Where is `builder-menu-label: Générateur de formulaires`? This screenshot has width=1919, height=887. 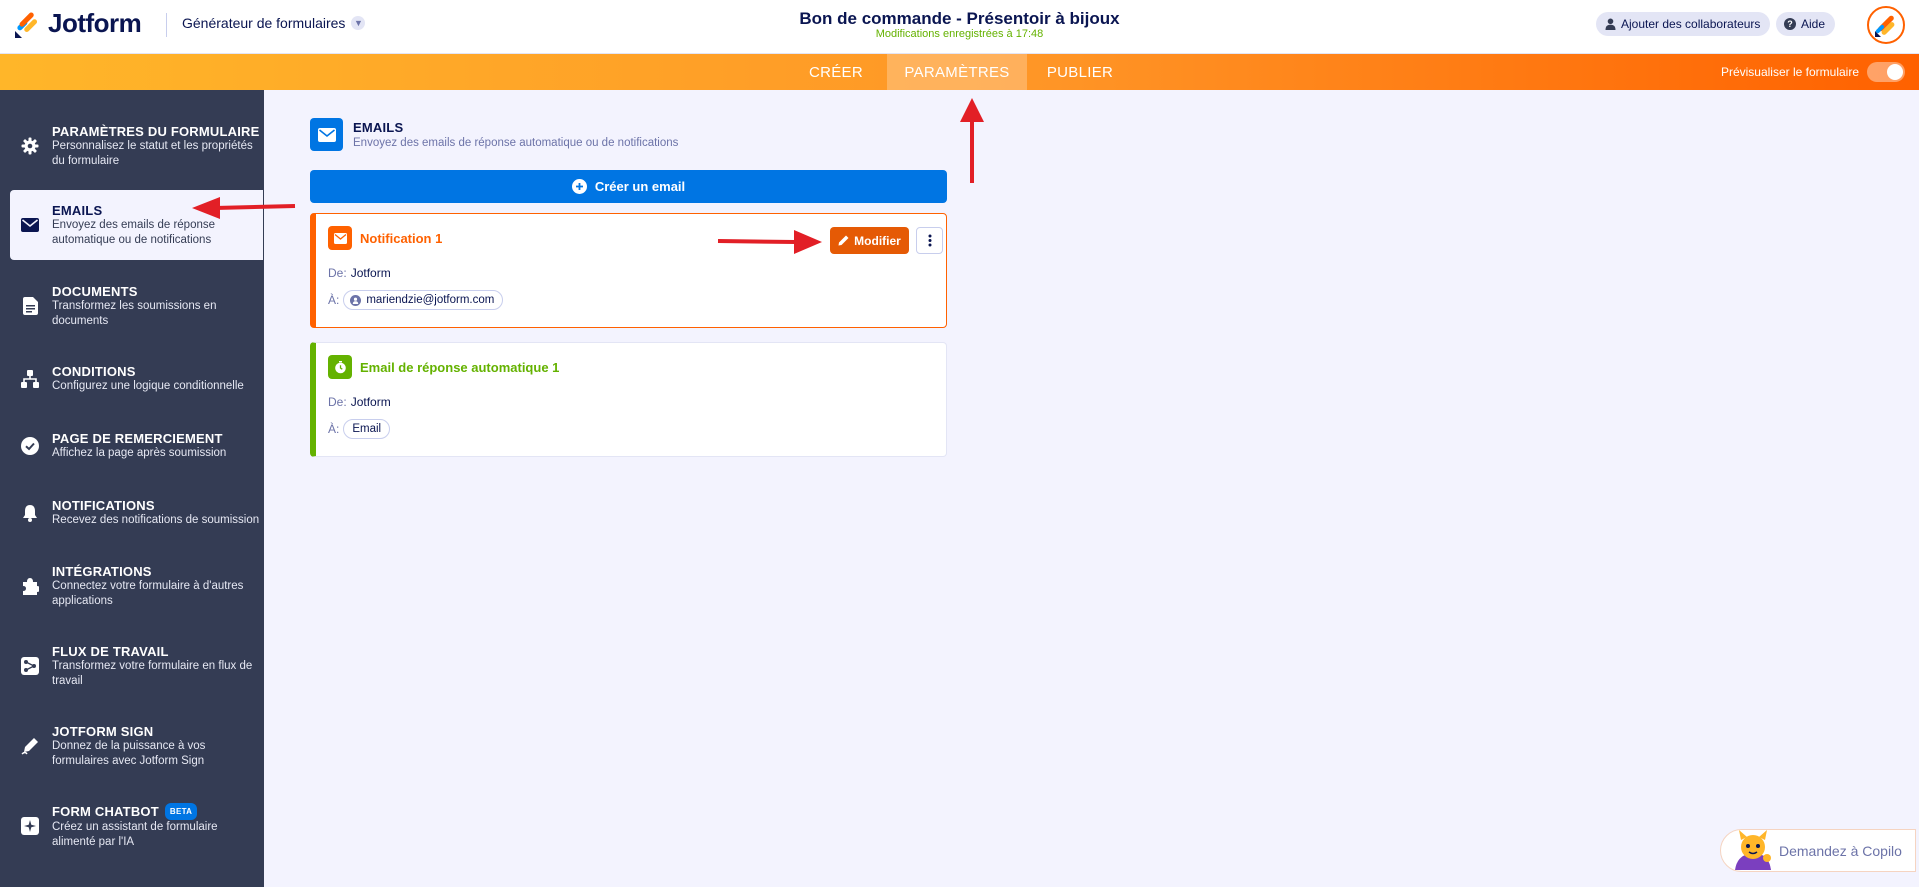 builder-menu-label: Générateur de formulaires is located at coordinates (264, 23).